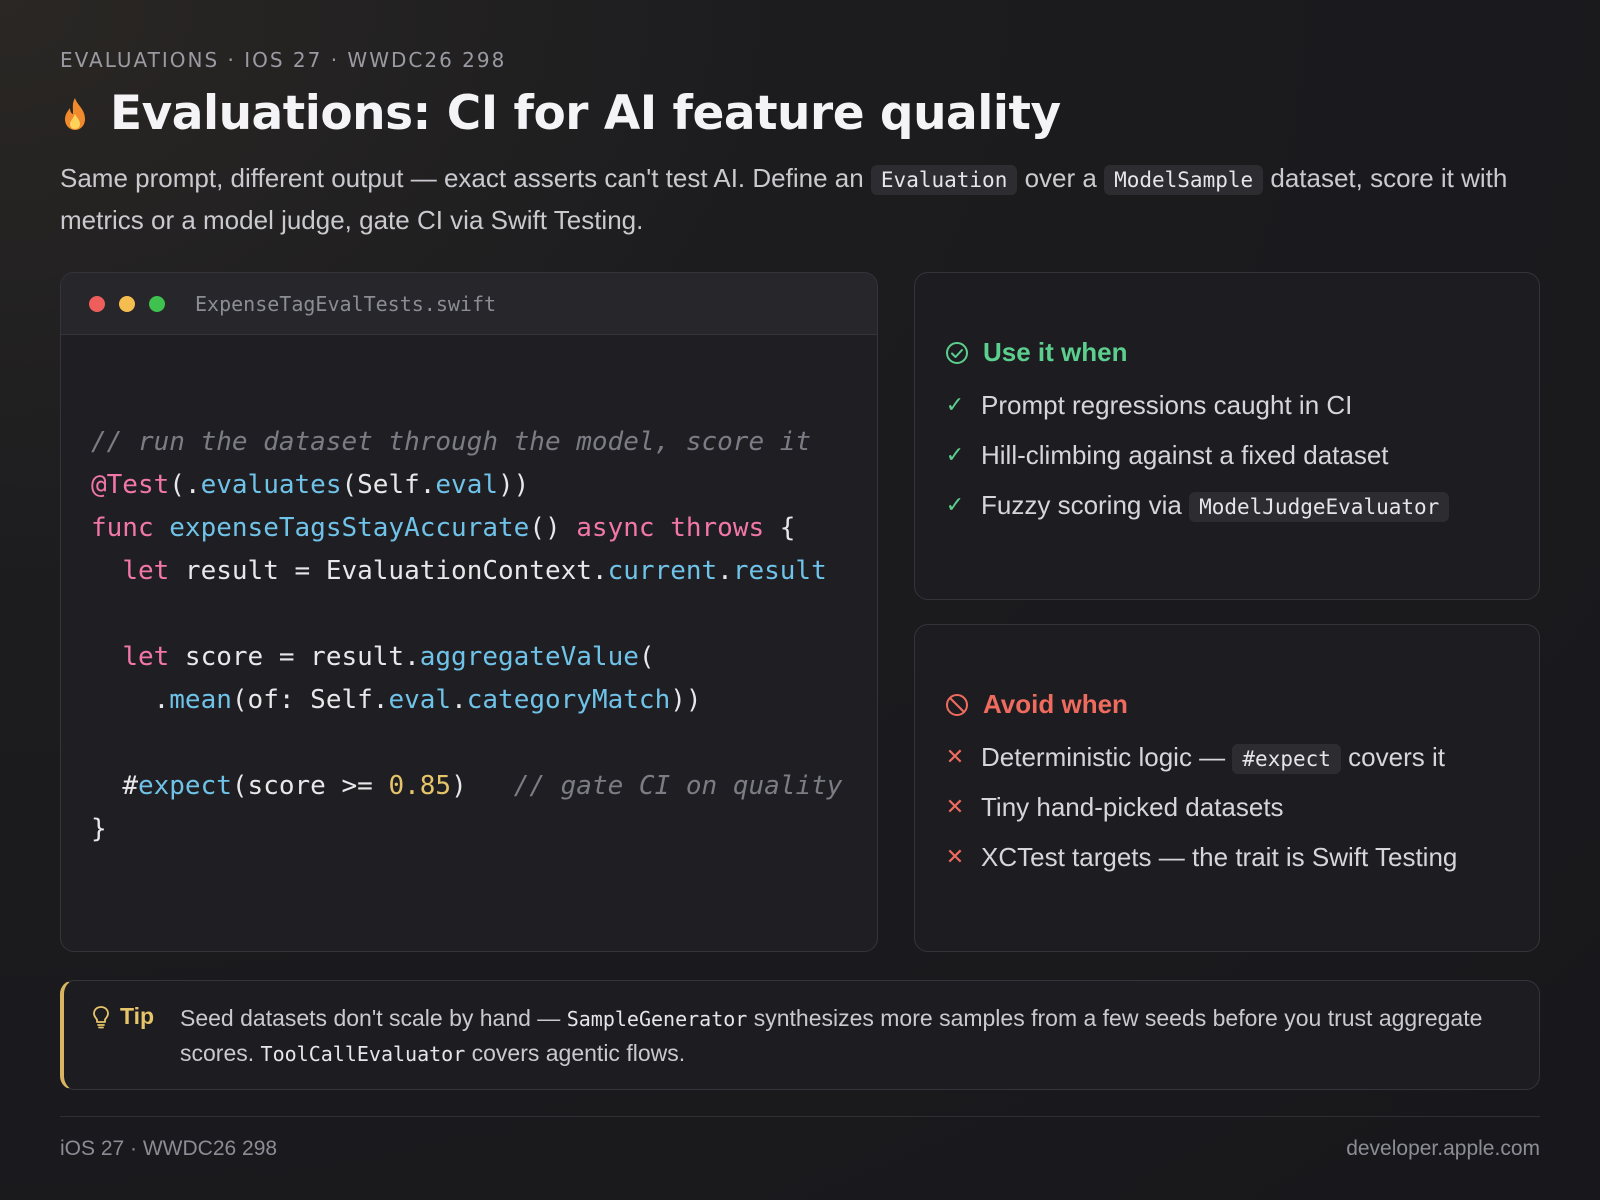  Describe the element at coordinates (479, 829) in the screenshot. I see `code-line: }` at that location.